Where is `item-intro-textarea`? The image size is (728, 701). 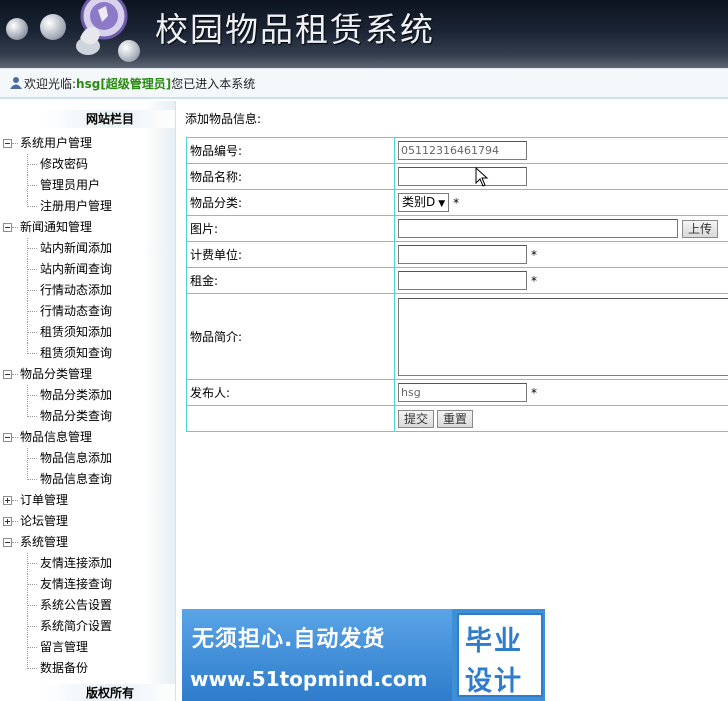 item-intro-textarea is located at coordinates (563, 336).